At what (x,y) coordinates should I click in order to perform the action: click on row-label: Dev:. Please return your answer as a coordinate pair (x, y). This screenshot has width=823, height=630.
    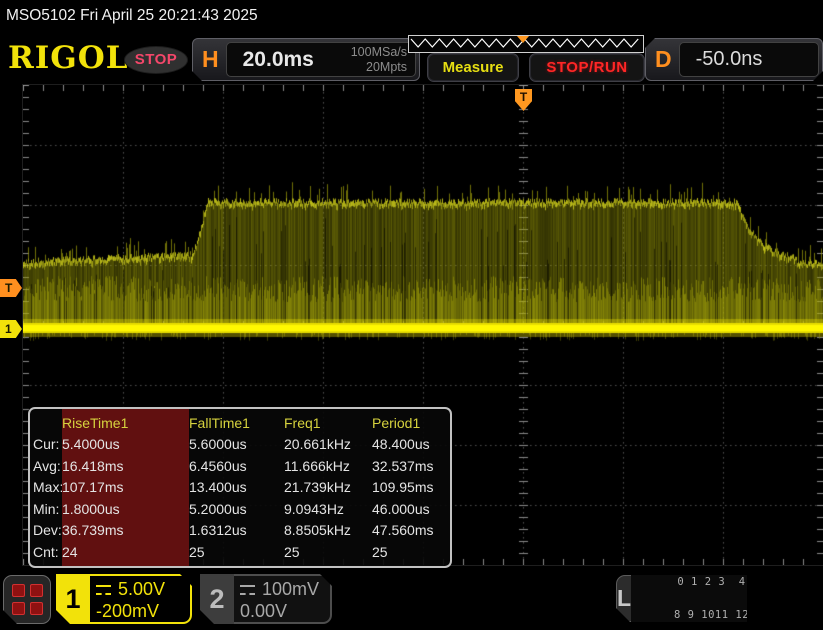
    Looking at the image, I should click on (47, 530).